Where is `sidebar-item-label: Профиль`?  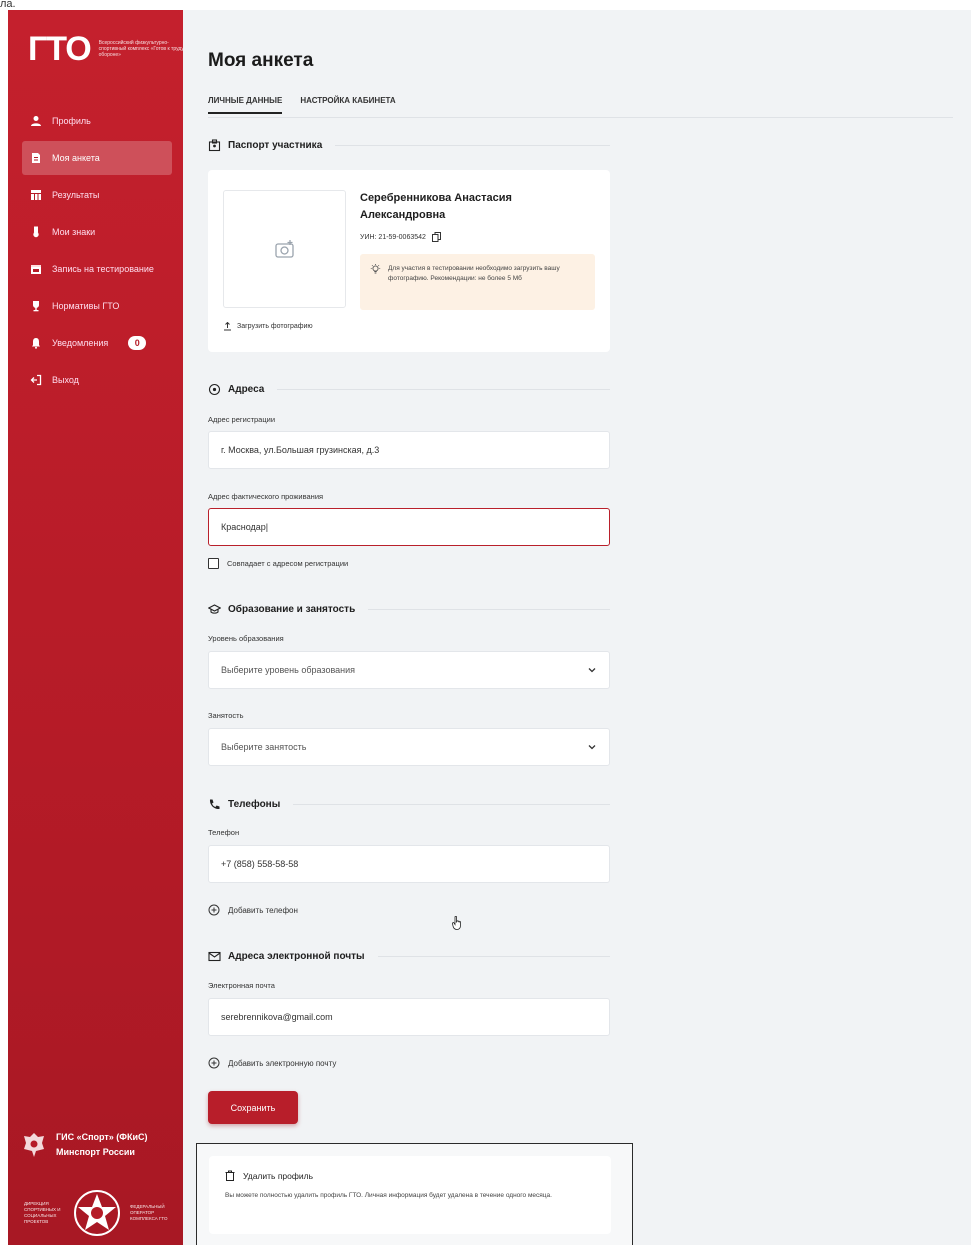
sidebar-item-label: Профиль is located at coordinates (71, 121).